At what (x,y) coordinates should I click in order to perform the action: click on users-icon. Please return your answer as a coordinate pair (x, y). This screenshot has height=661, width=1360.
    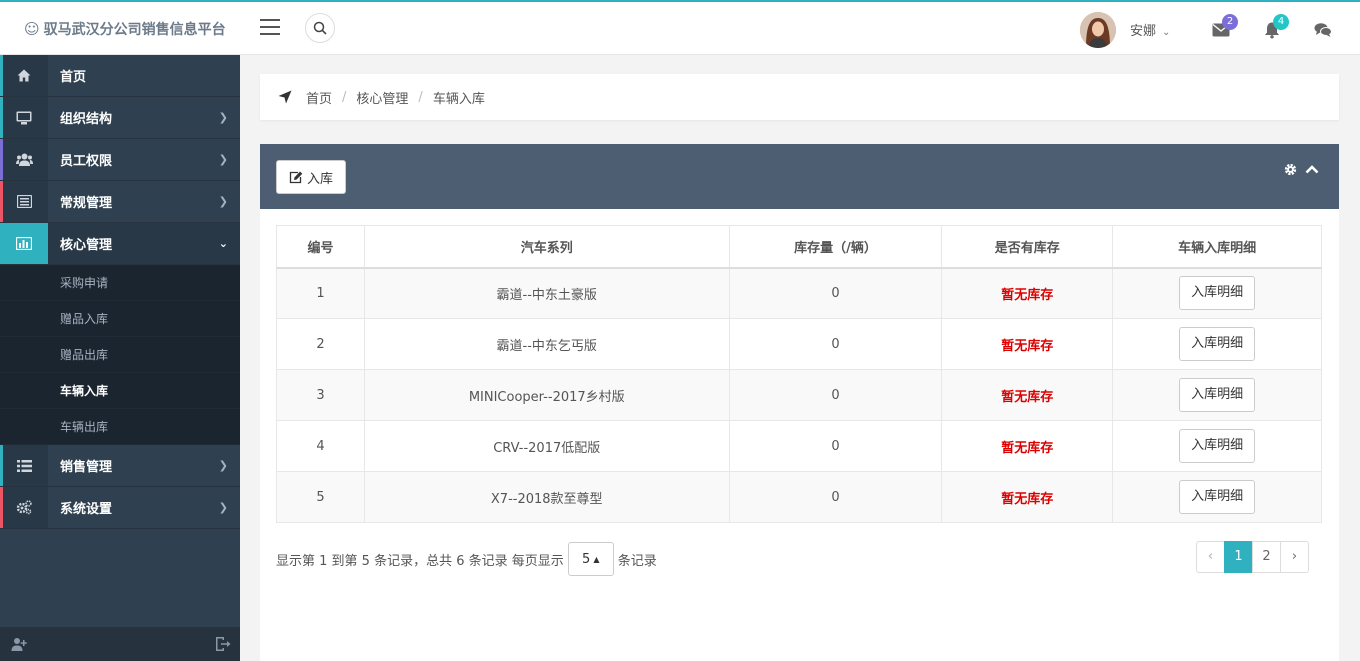
    Looking at the image, I should click on (24, 159).